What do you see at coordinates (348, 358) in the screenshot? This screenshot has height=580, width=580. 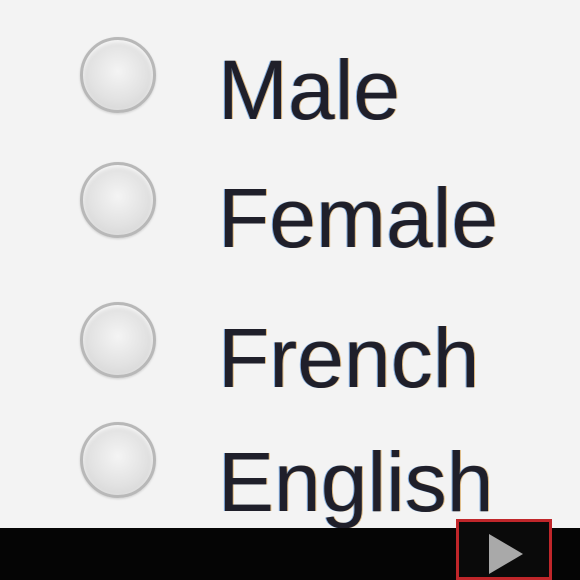 I see `option-label-french: French` at bounding box center [348, 358].